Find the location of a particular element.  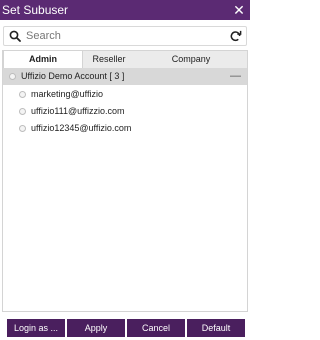

tab-bar: Admin Reseller Company is located at coordinates (125, 59).